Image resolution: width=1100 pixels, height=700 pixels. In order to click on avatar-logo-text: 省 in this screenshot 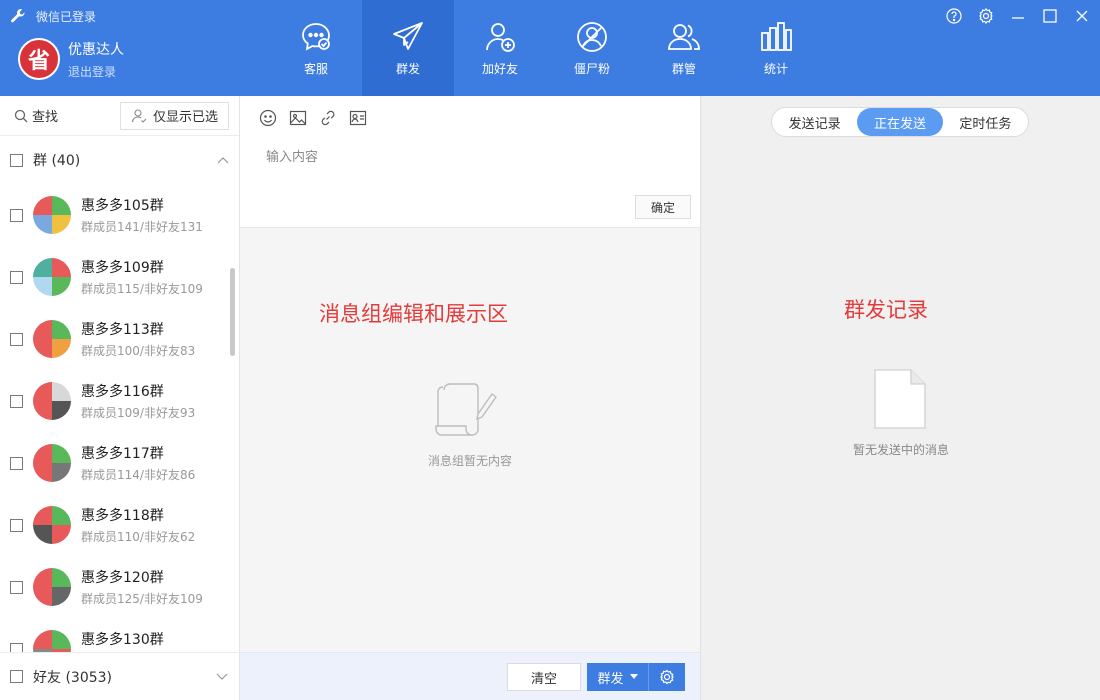, I will do `click(38, 61)`.